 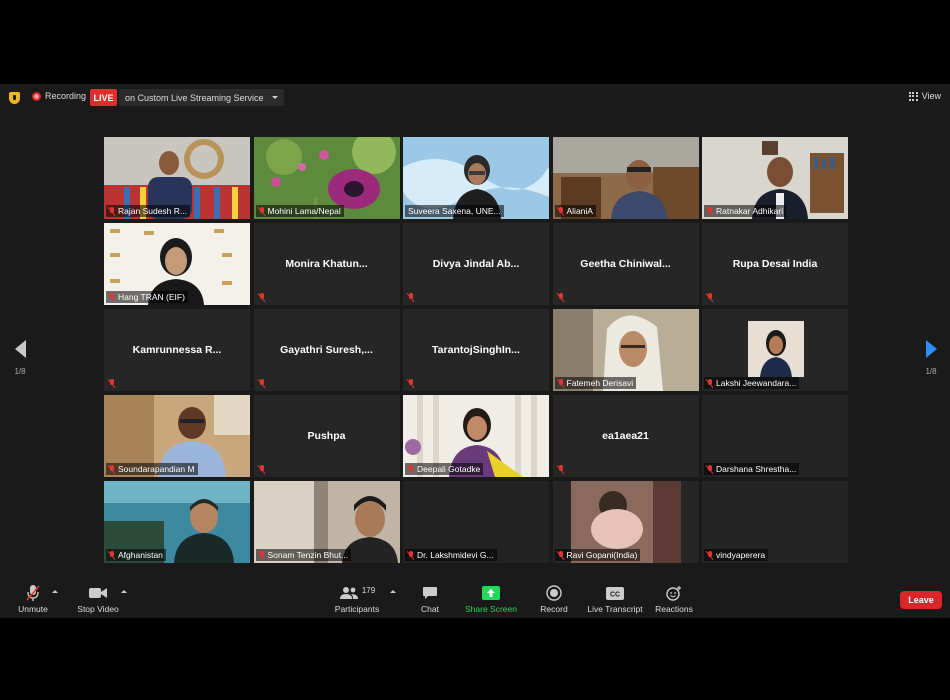 What do you see at coordinates (491, 593) in the screenshot?
I see `share-screen-arrow-icon` at bounding box center [491, 593].